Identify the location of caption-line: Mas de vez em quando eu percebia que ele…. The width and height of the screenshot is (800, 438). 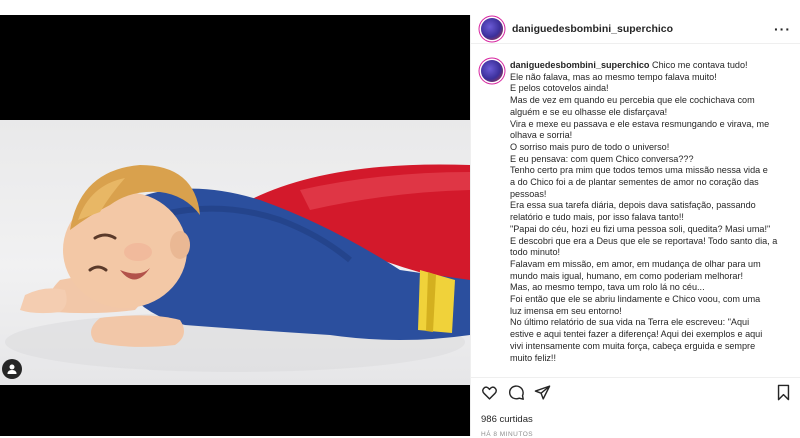
(632, 100).